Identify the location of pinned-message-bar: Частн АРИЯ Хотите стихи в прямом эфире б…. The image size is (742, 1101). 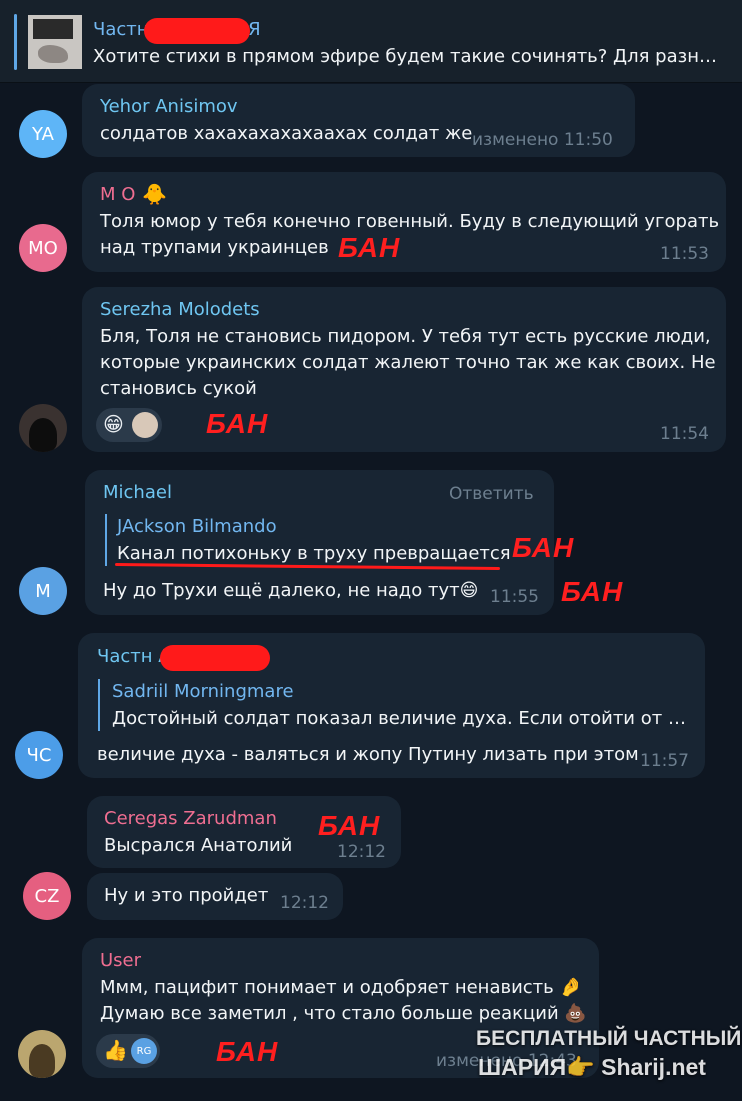
(371, 41).